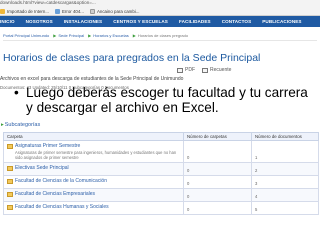 The height and width of the screenshot is (240, 320). I want to click on folder-cell: Facultad de Ciencias Humanas y Sociales, so click(93, 208).